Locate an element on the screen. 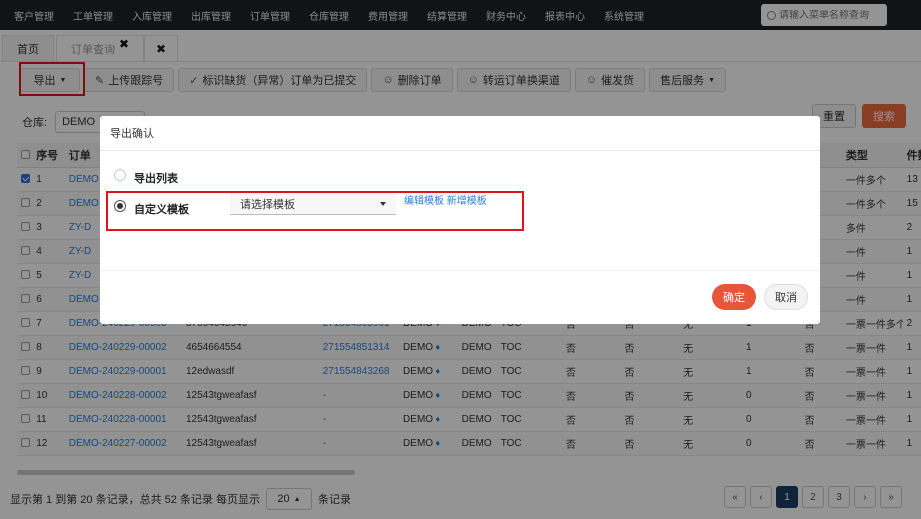 The image size is (921, 519). confirm-button: 确定 is located at coordinates (734, 297).